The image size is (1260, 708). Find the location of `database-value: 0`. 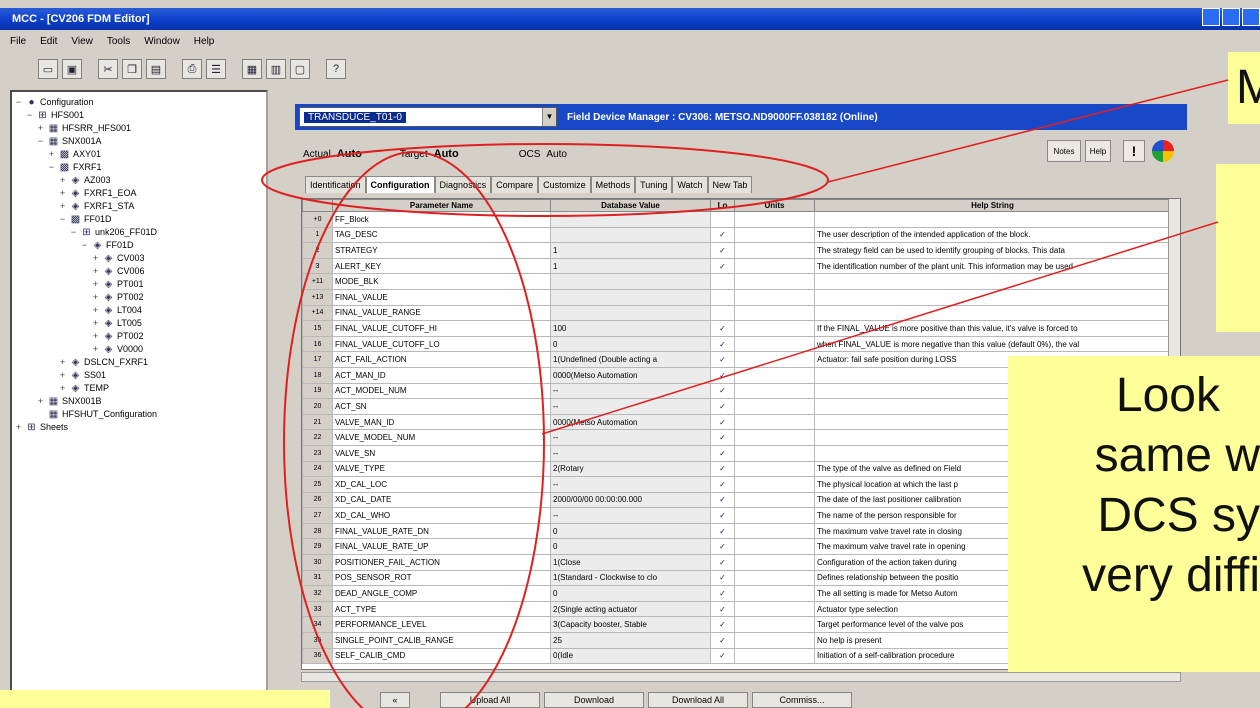

database-value: 0 is located at coordinates (630, 531).